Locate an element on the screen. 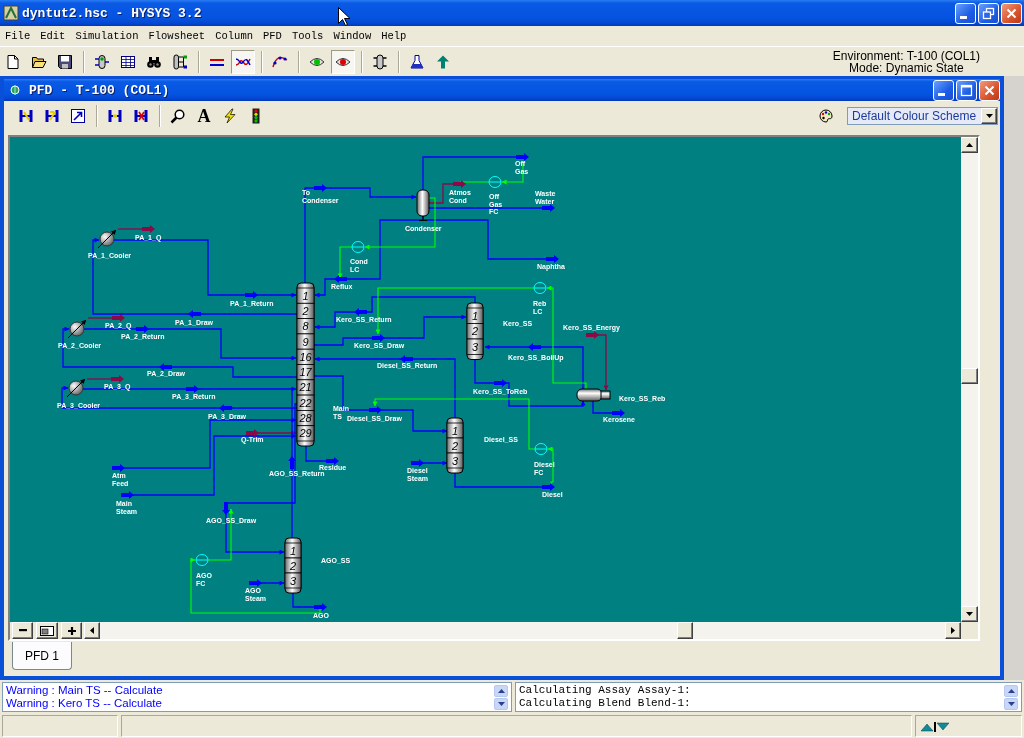 The height and width of the screenshot is (738, 1024). plus-icon is located at coordinates (71, 630).